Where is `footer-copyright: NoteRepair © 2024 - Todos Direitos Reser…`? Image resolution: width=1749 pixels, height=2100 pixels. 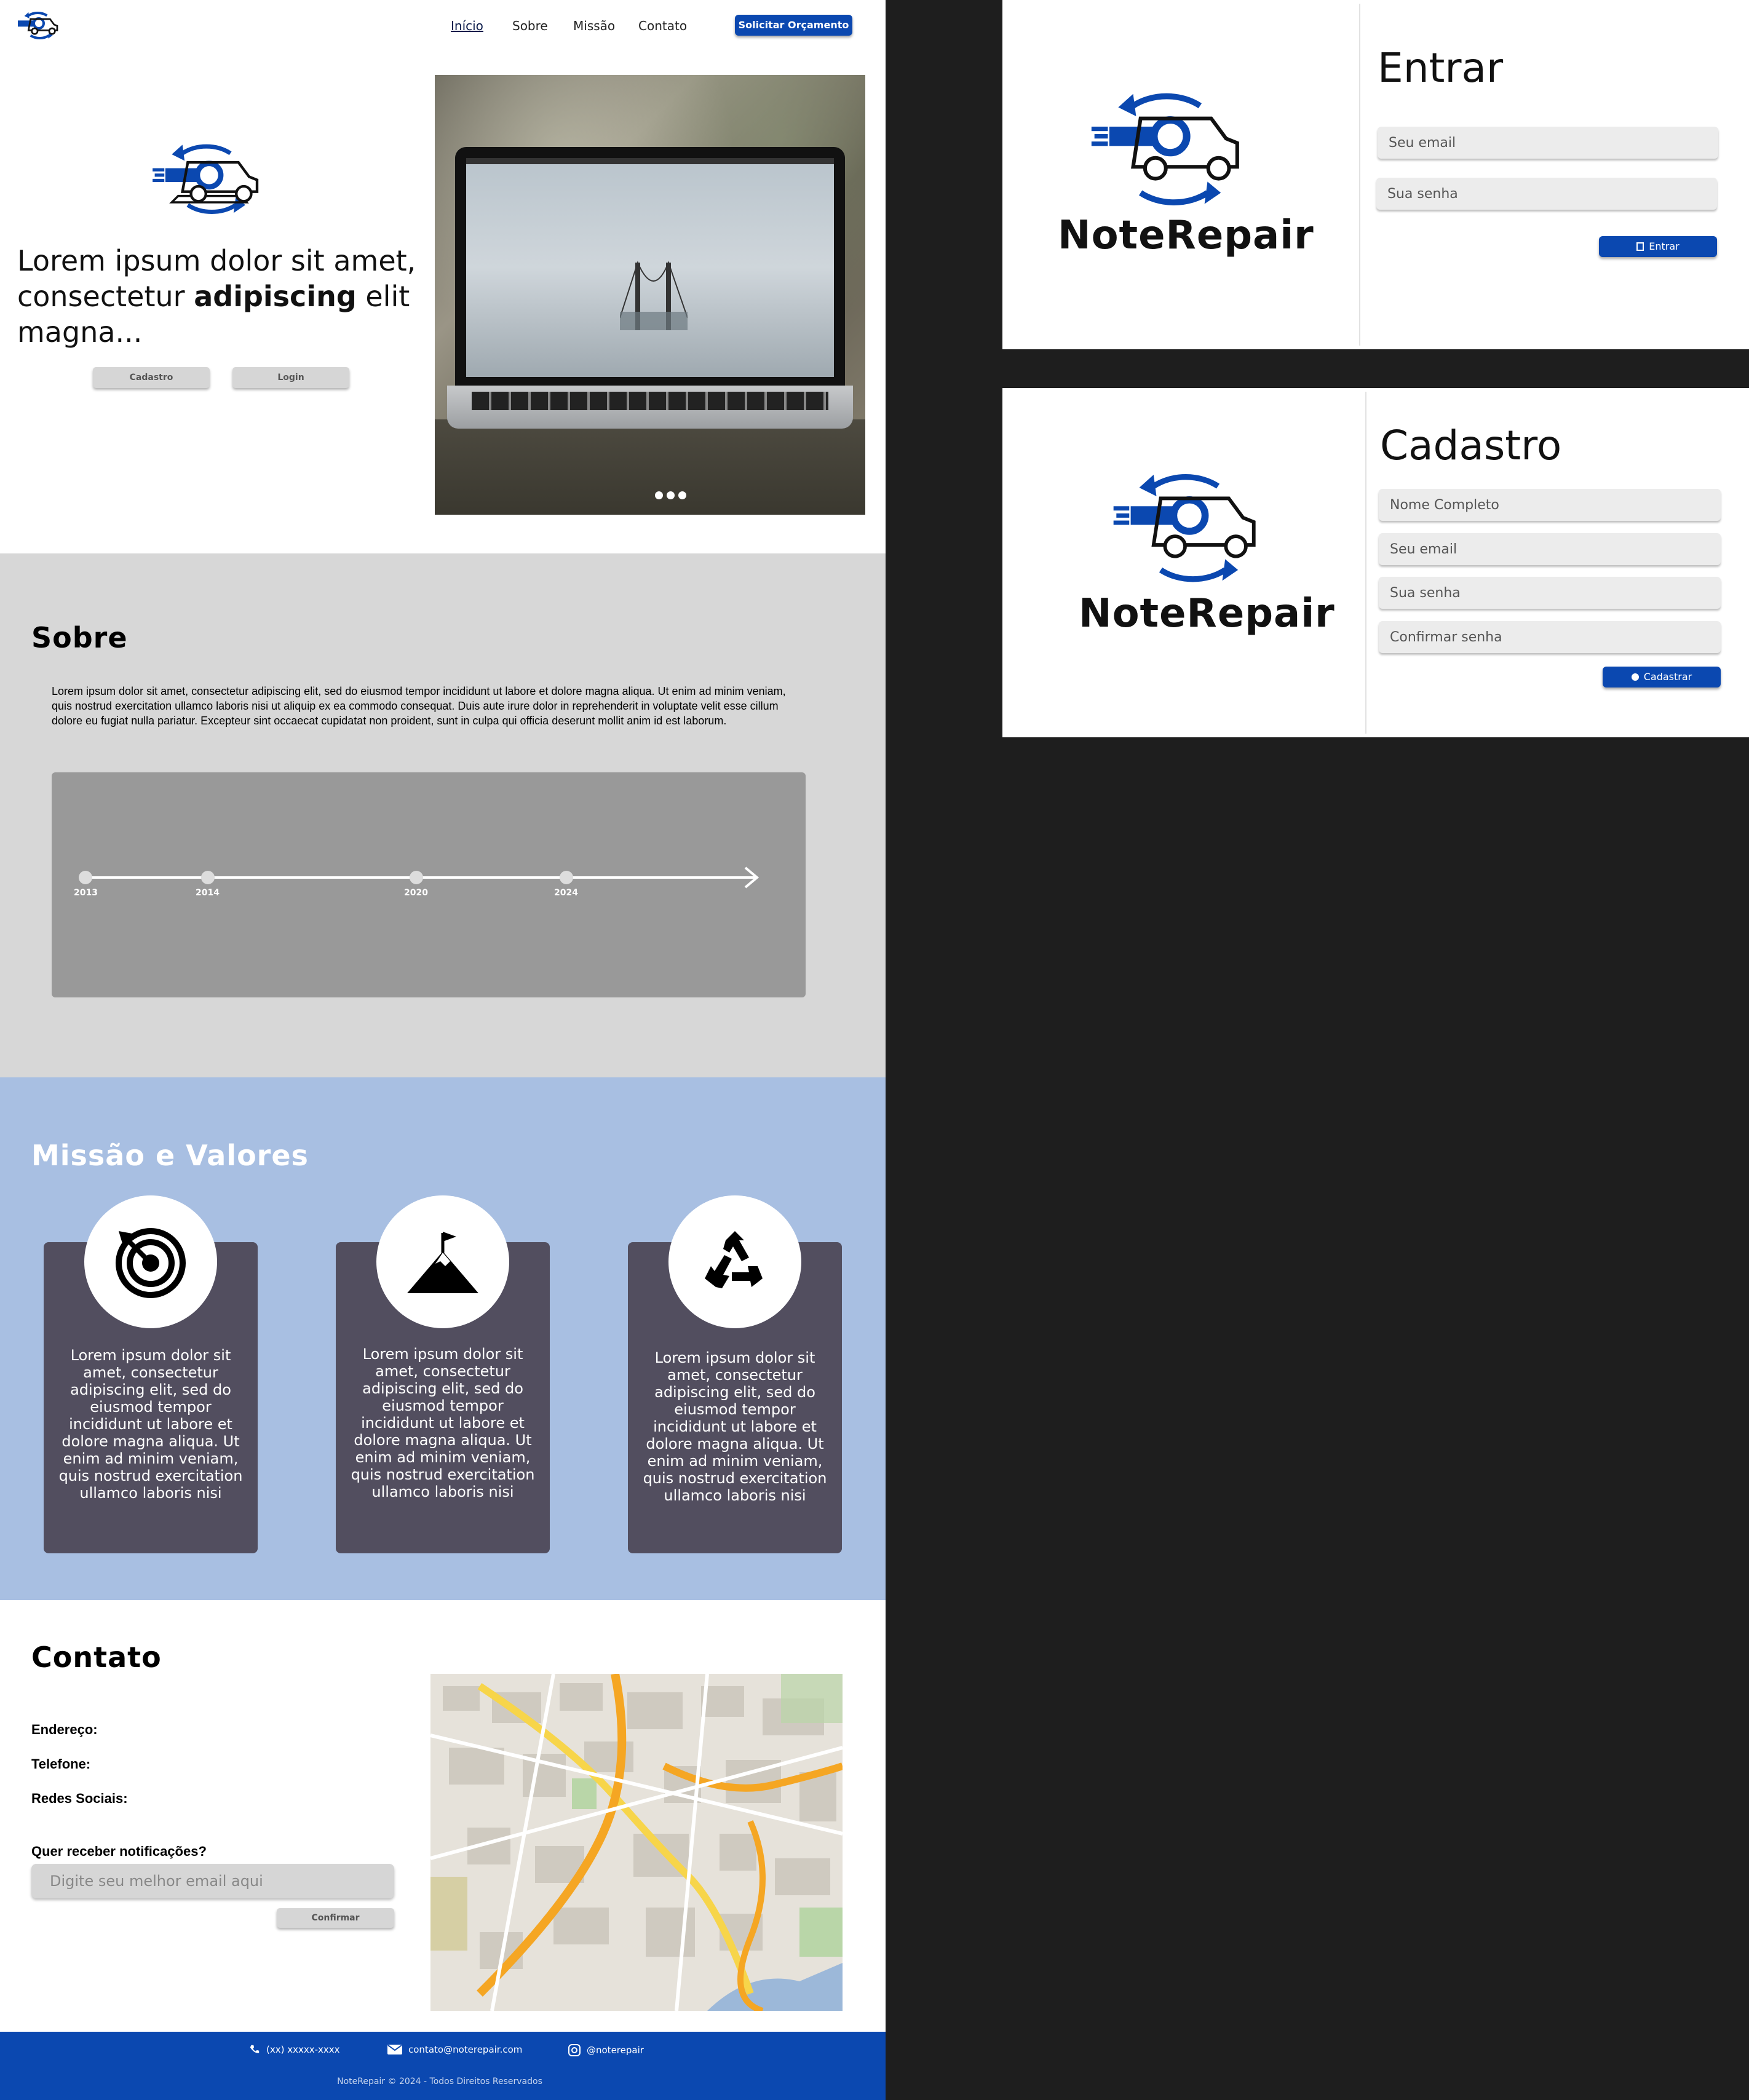
footer-copyright: NoteRepair © 2024 - Todos Direitos Reser… is located at coordinates (439, 2081).